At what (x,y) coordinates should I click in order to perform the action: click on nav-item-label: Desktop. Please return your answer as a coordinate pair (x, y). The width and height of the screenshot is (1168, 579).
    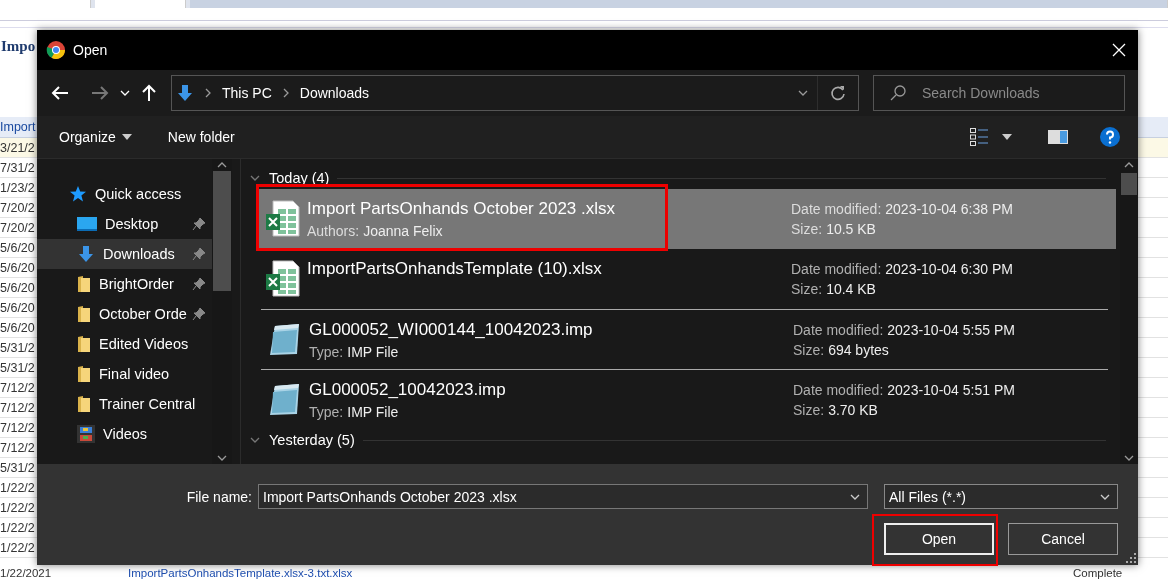
    Looking at the image, I should click on (132, 224).